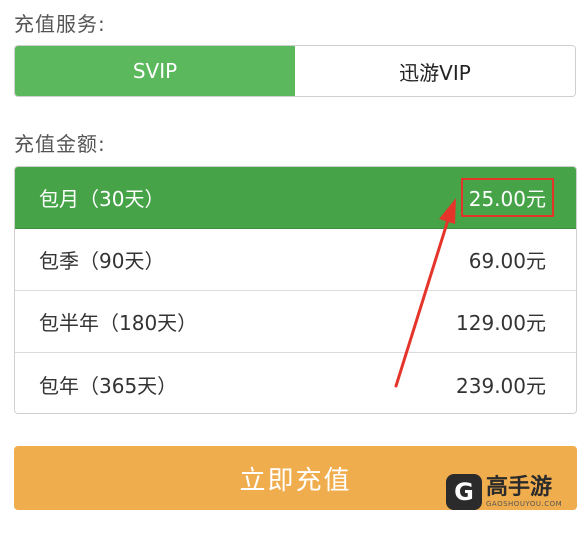  What do you see at coordinates (501, 323) in the screenshot?
I see `amount-option-price: 129.00元` at bounding box center [501, 323].